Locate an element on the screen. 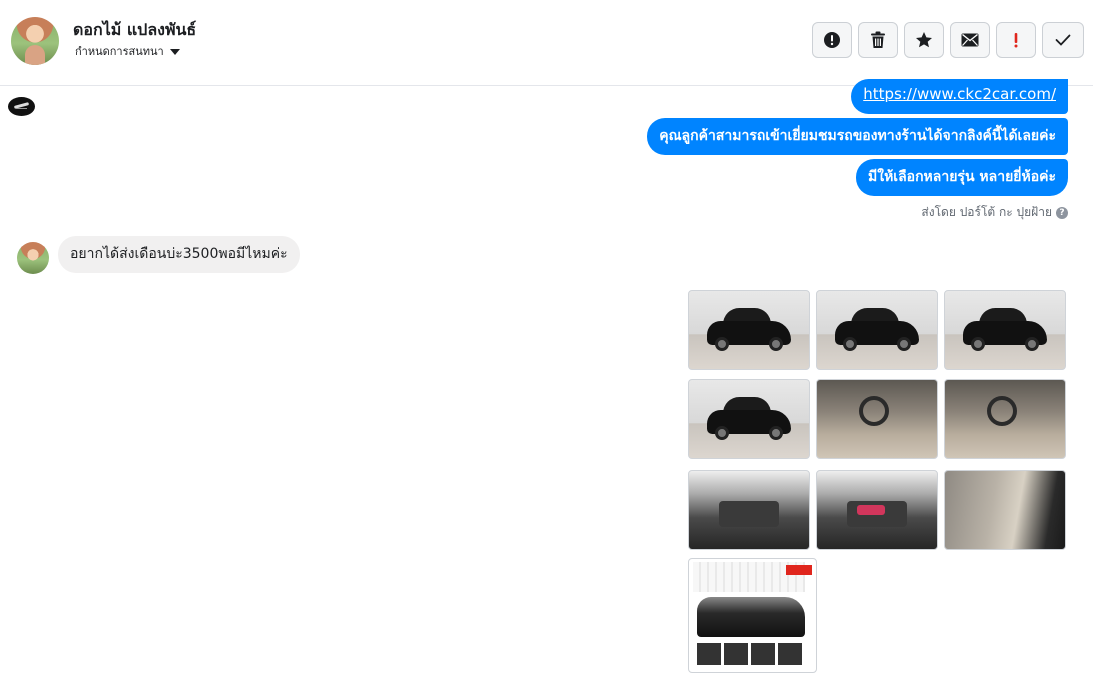  checkmark-icon is located at coordinates (1063, 40).